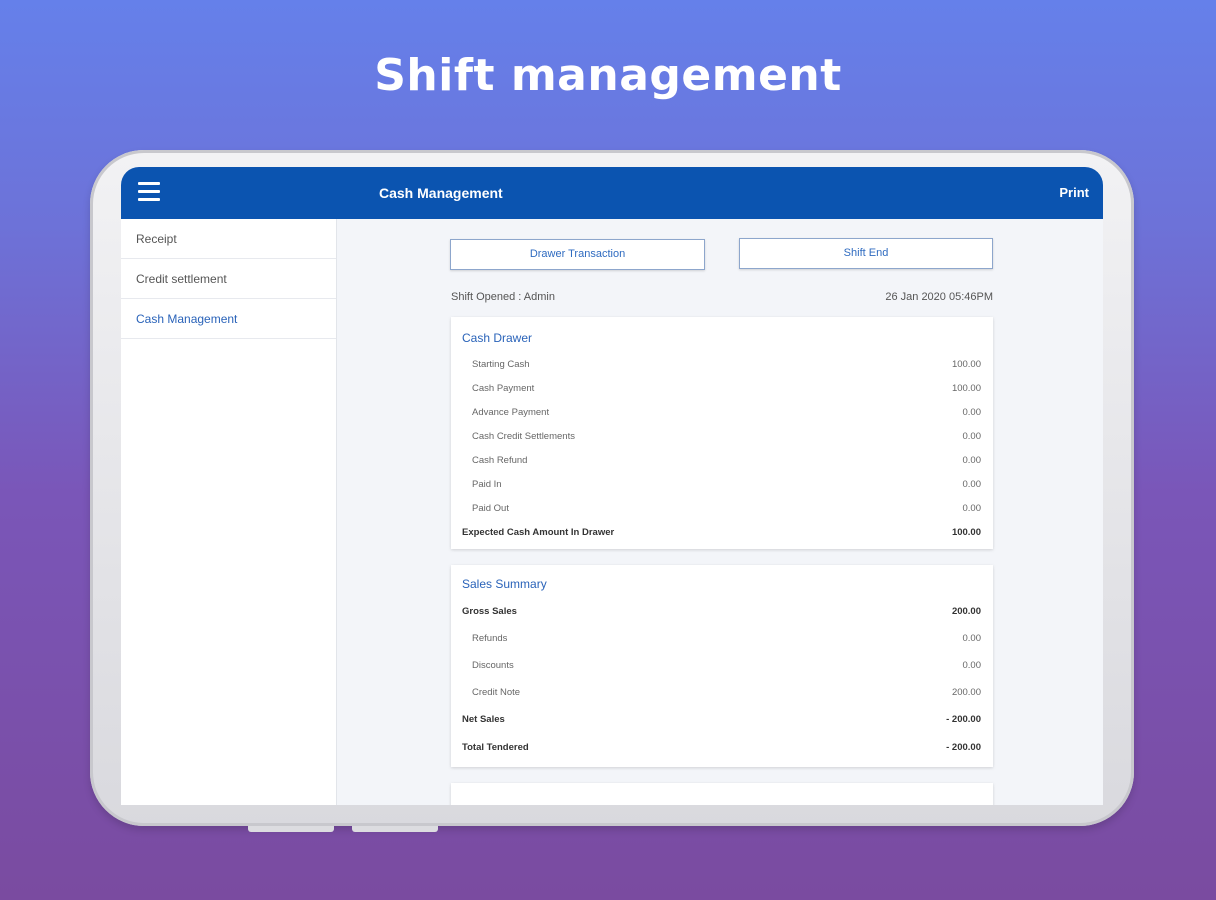 The height and width of the screenshot is (900, 1216). What do you see at coordinates (608, 75) in the screenshot?
I see `page-headline: Shift management` at bounding box center [608, 75].